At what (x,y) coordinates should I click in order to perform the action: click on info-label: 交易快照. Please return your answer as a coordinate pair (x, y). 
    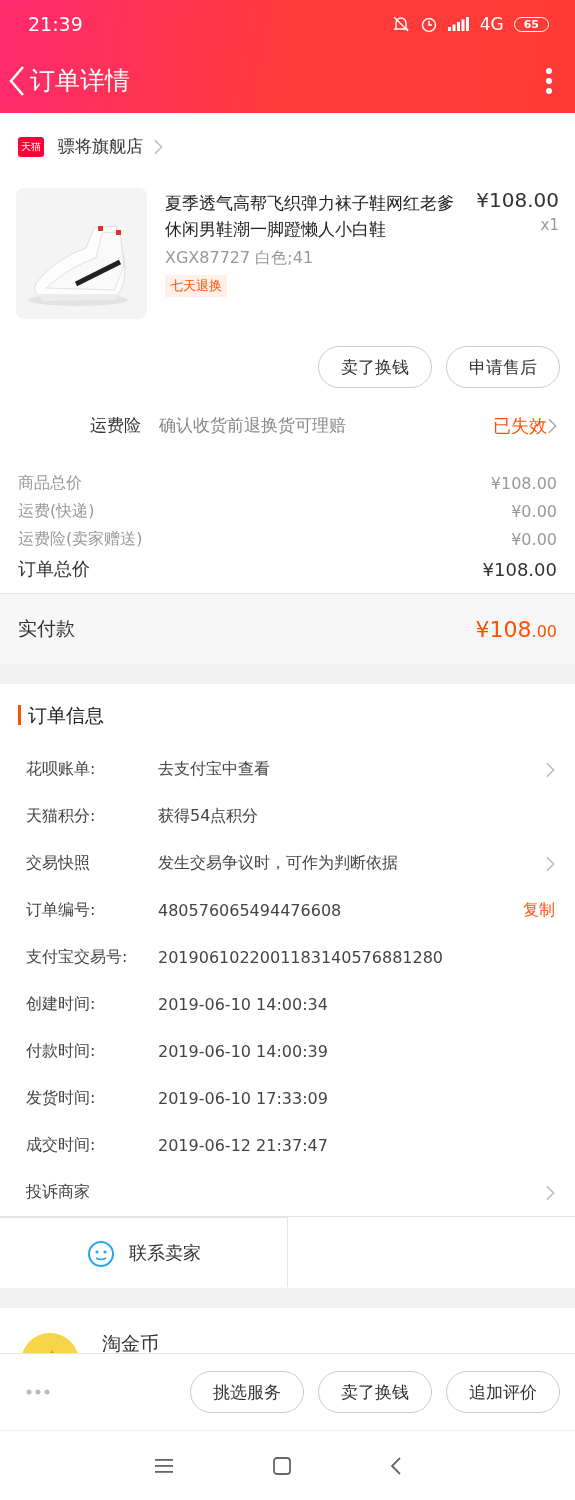
    Looking at the image, I should click on (58, 863).